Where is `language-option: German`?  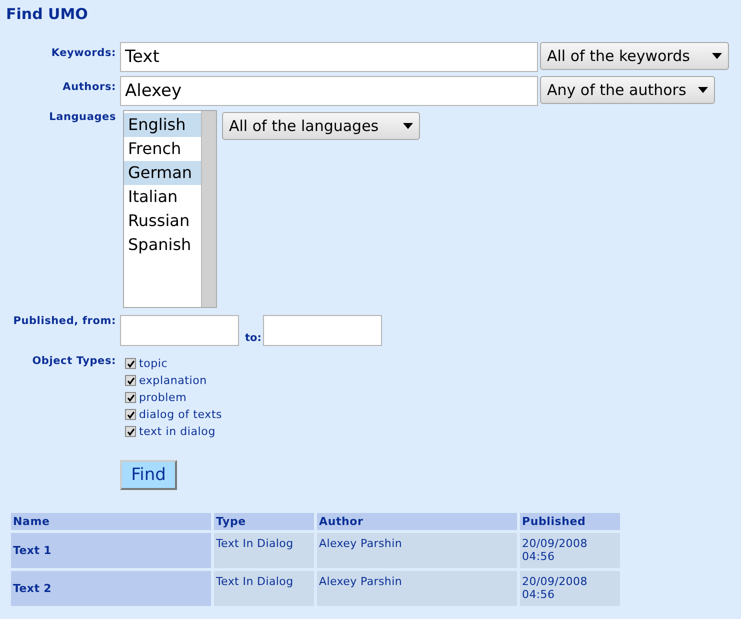 language-option: German is located at coordinates (162, 173).